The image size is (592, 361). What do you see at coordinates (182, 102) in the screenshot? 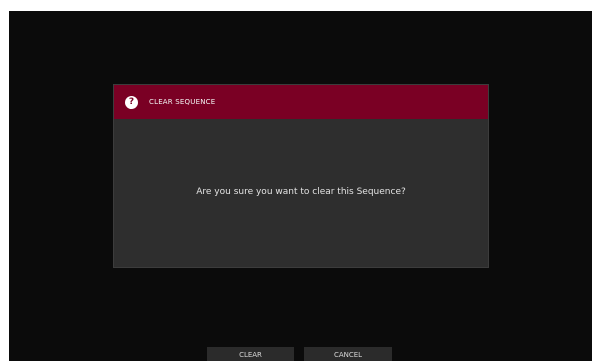
I see `dialog-title: CLEAR SEQUENCE` at bounding box center [182, 102].